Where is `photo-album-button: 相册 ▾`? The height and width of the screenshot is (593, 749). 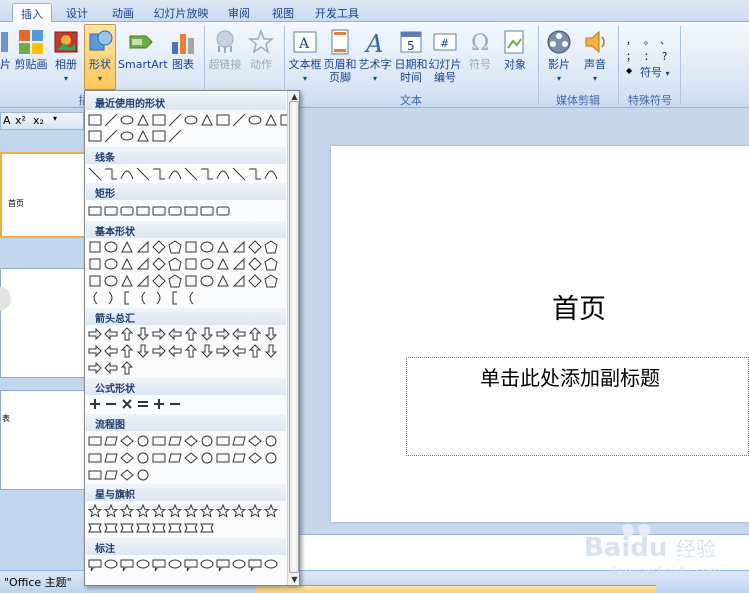
photo-album-button: 相册 ▾ is located at coordinates (66, 56).